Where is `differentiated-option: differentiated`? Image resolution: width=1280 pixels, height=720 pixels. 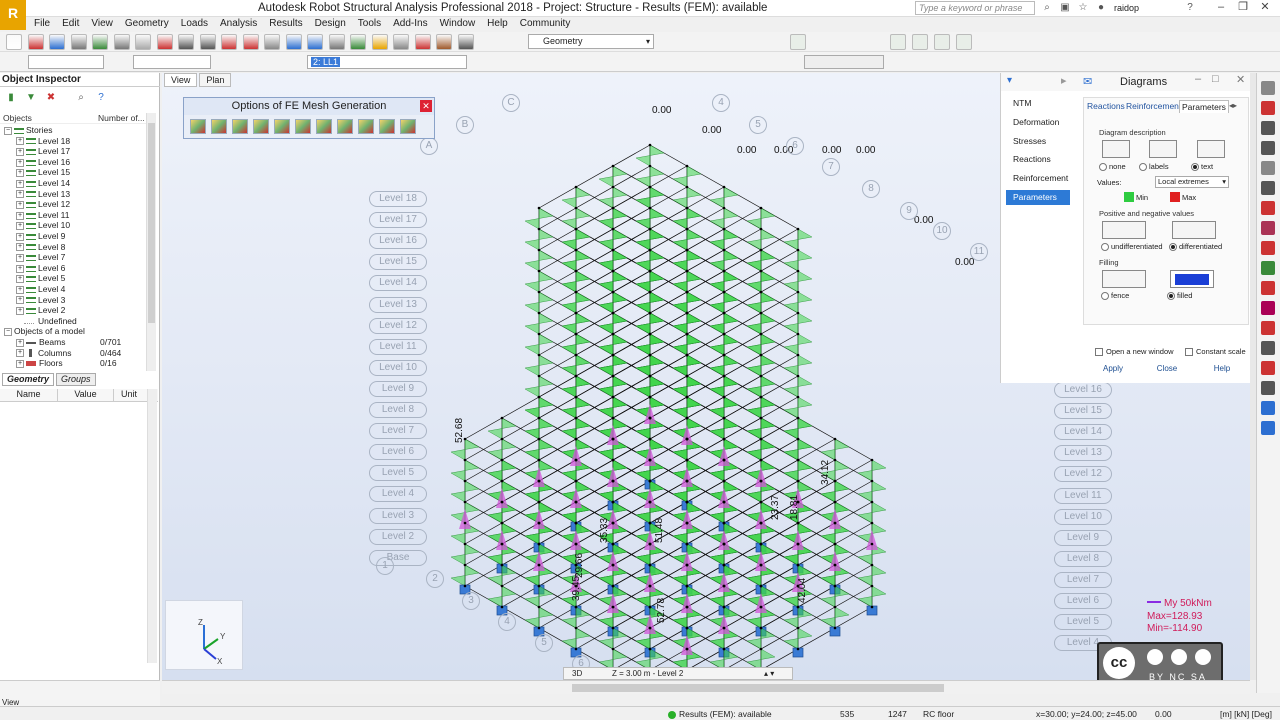 differentiated-option: differentiated is located at coordinates (1195, 247).